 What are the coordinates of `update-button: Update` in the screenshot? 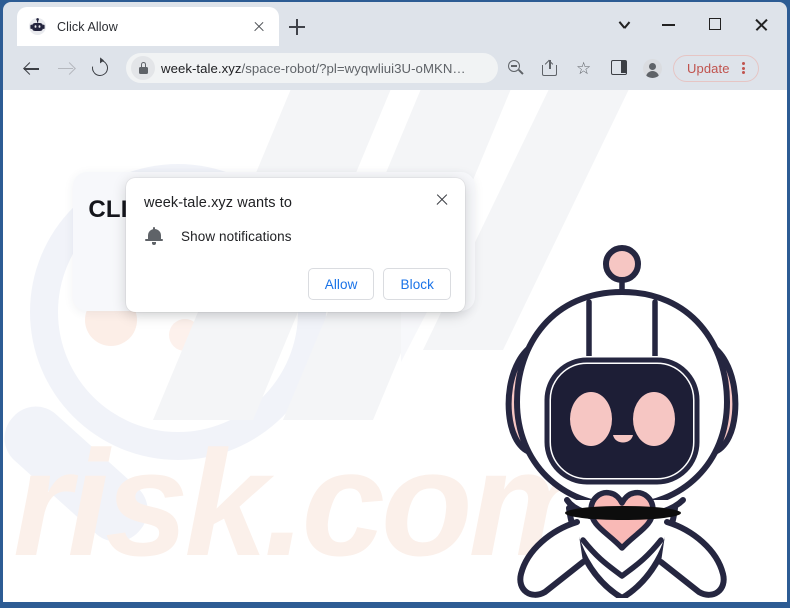 It's located at (716, 68).